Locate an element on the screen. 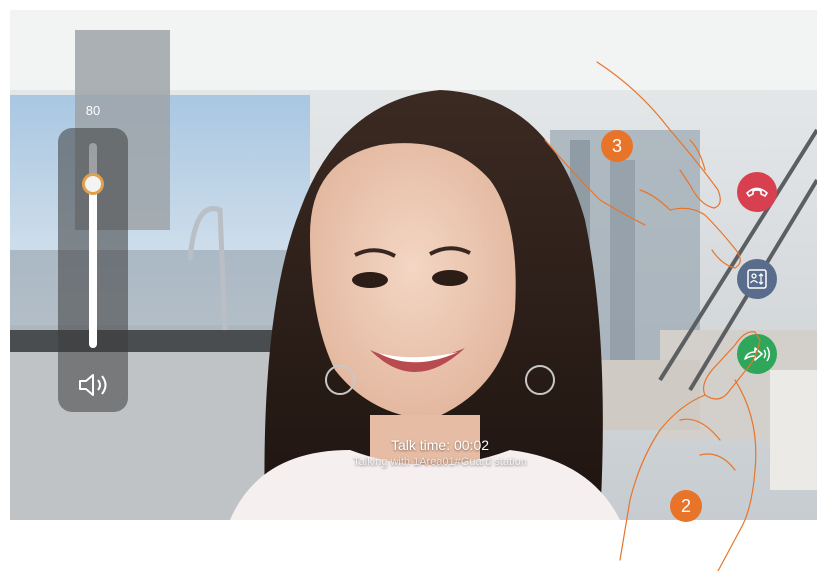 The height and width of the screenshot is (571, 825). contacts-button is located at coordinates (757, 279).